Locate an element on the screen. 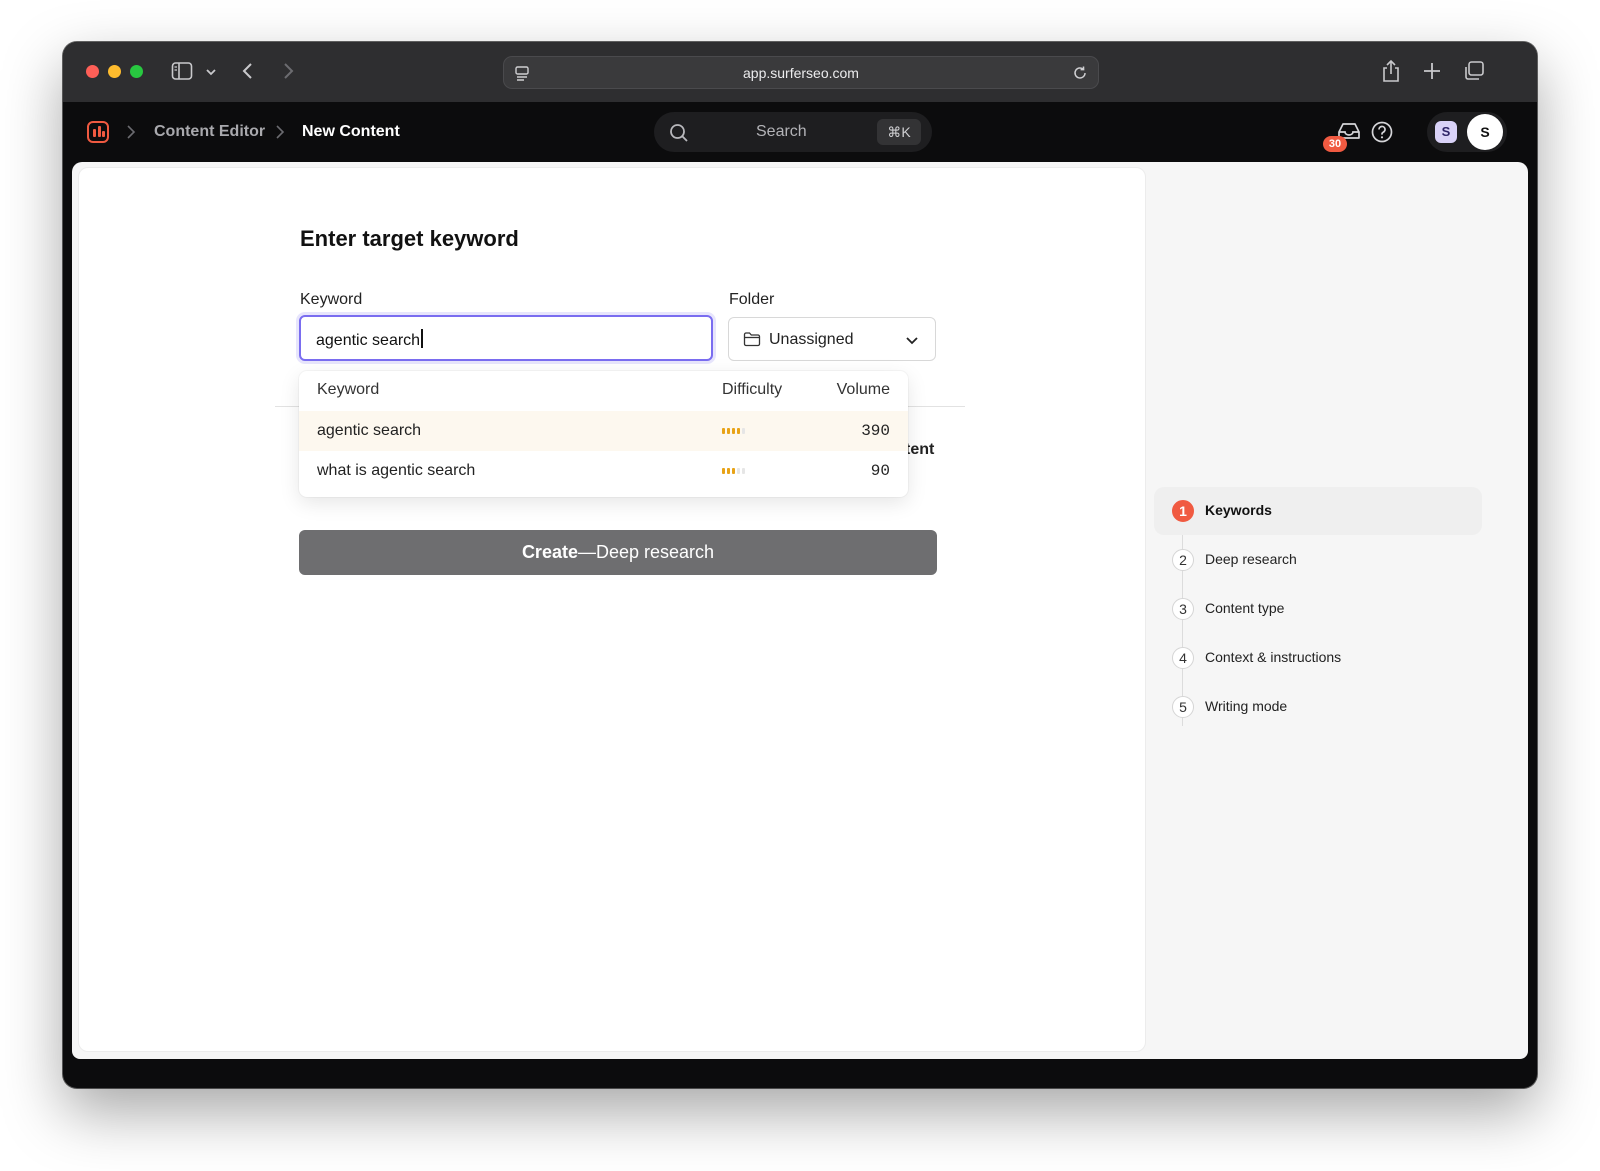 The height and width of the screenshot is (1171, 1600). tab-overview-icon is located at coordinates (1474, 71).